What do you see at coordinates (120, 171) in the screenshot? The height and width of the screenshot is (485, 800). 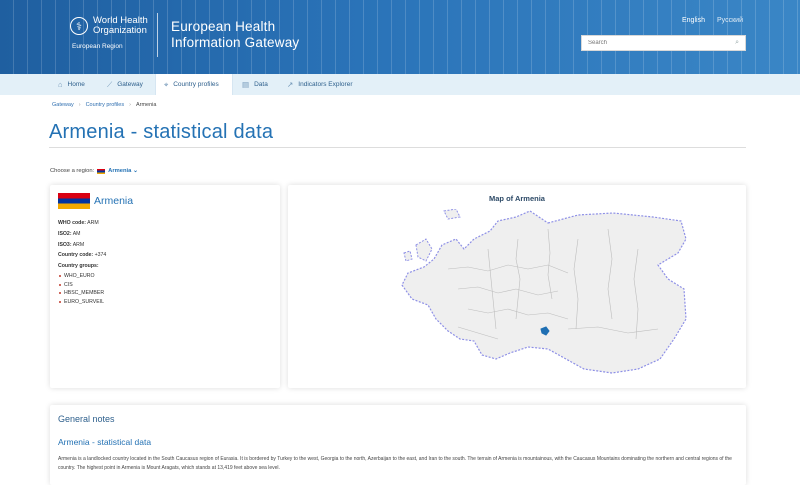 I see `region-dropdown-value: Armenia` at bounding box center [120, 171].